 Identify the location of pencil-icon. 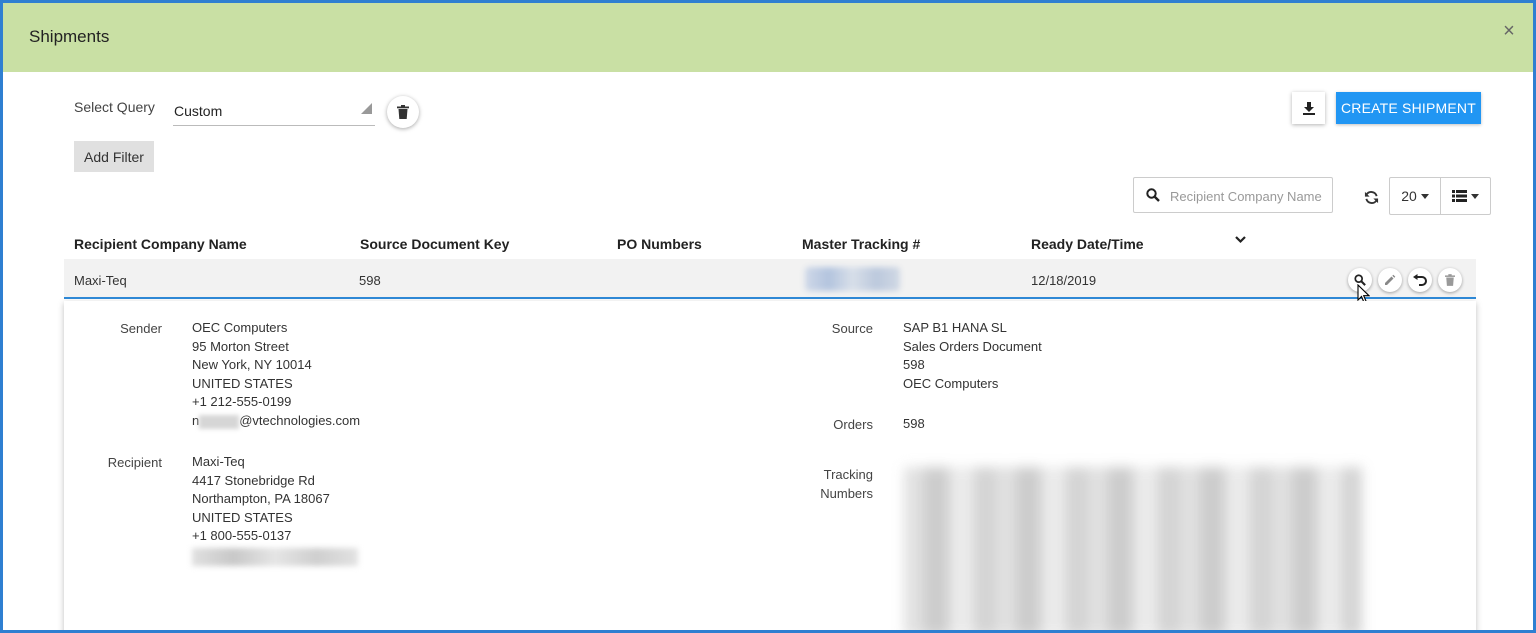
(1390, 279).